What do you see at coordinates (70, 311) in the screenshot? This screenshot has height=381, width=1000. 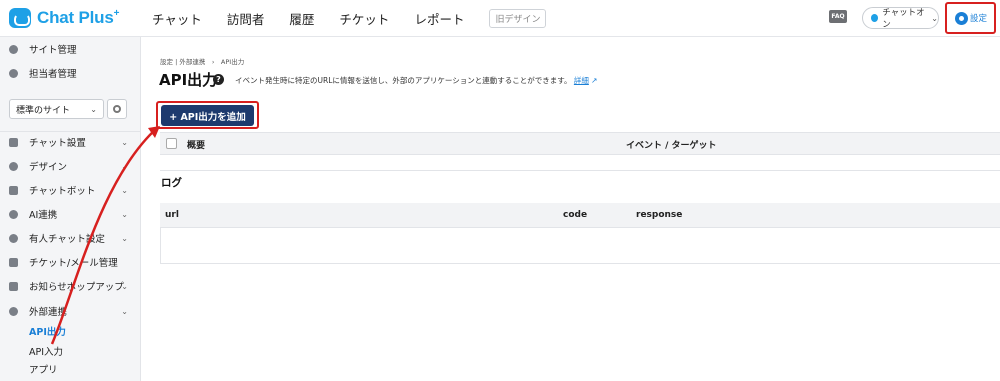 I see `sidebar-item-external: 外部連携 ⌄` at bounding box center [70, 311].